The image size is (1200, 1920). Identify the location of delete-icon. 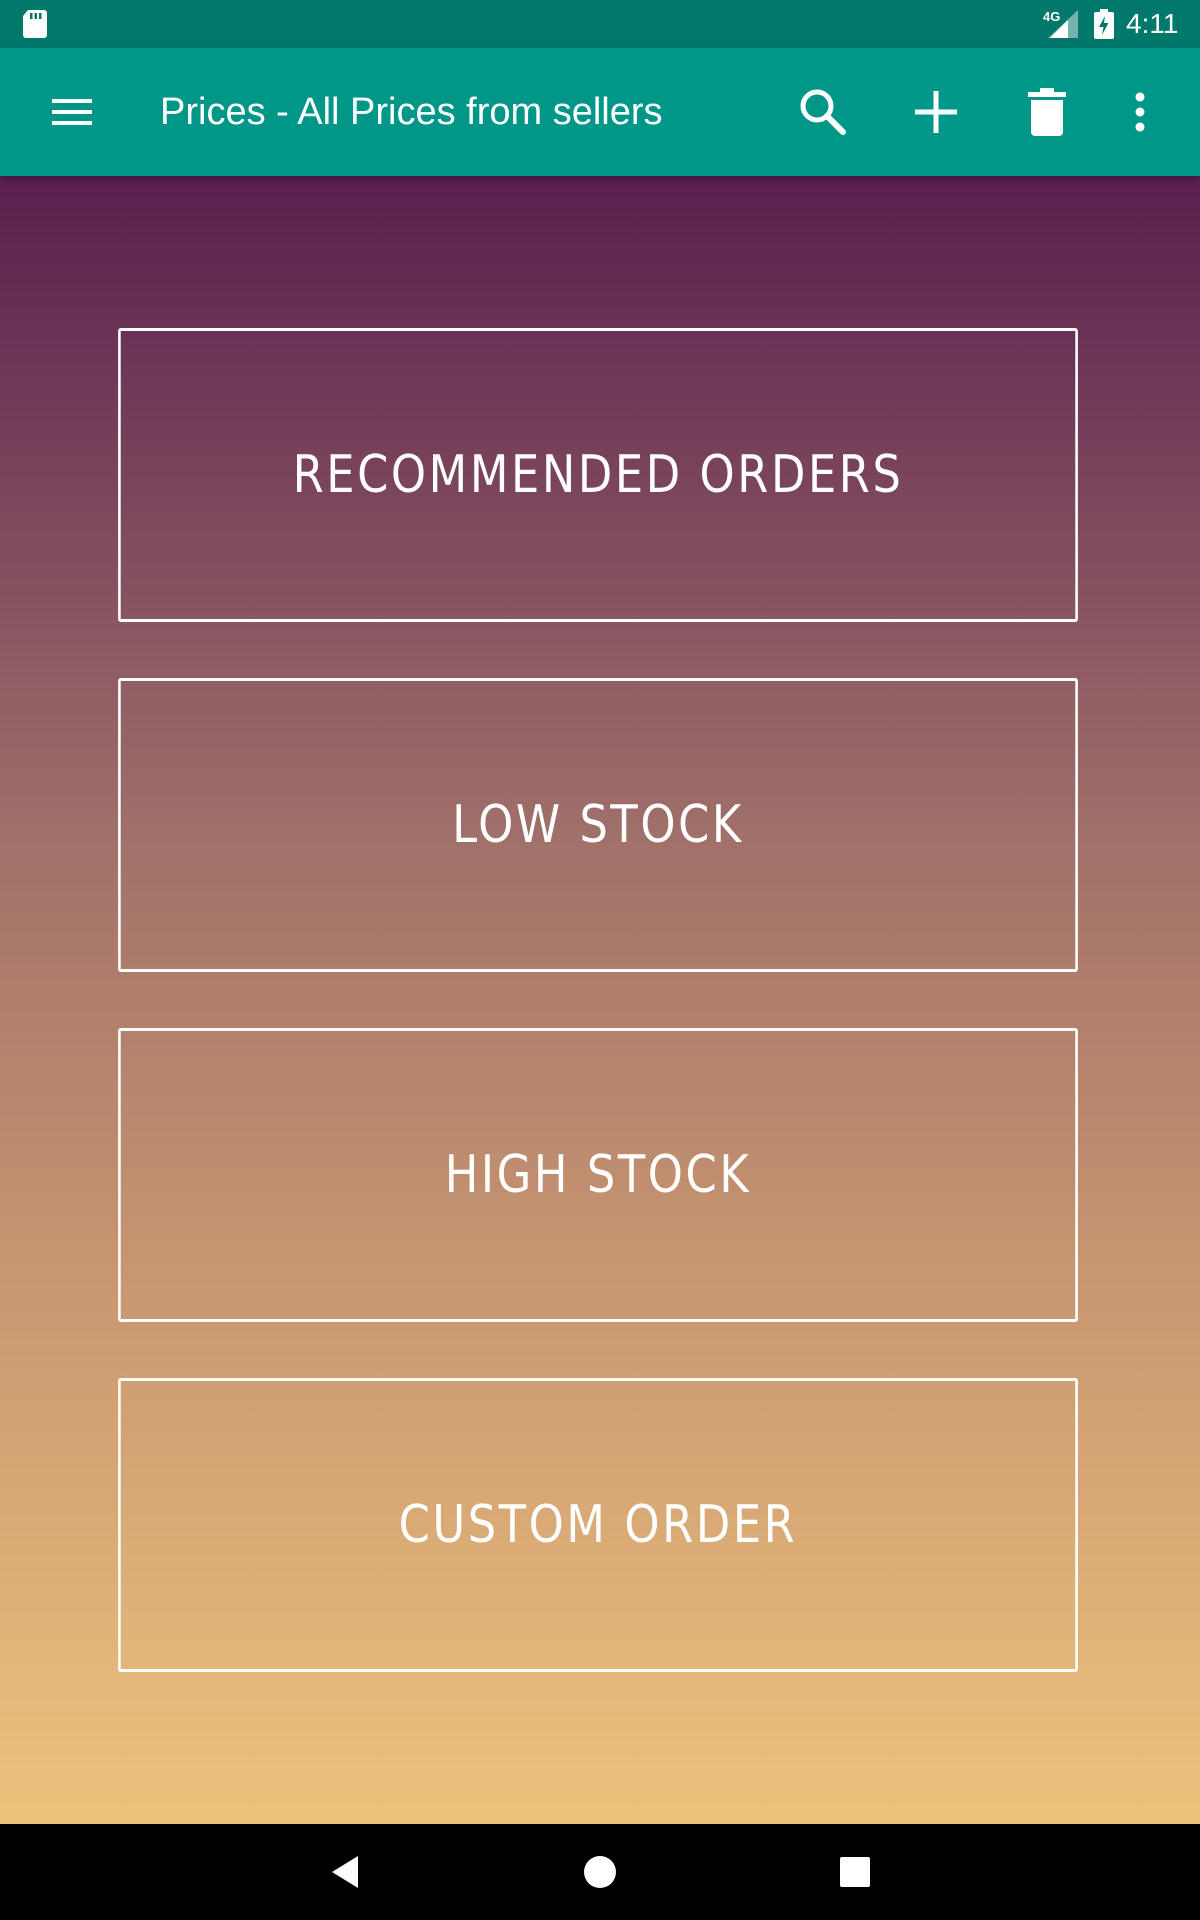
(1047, 112).